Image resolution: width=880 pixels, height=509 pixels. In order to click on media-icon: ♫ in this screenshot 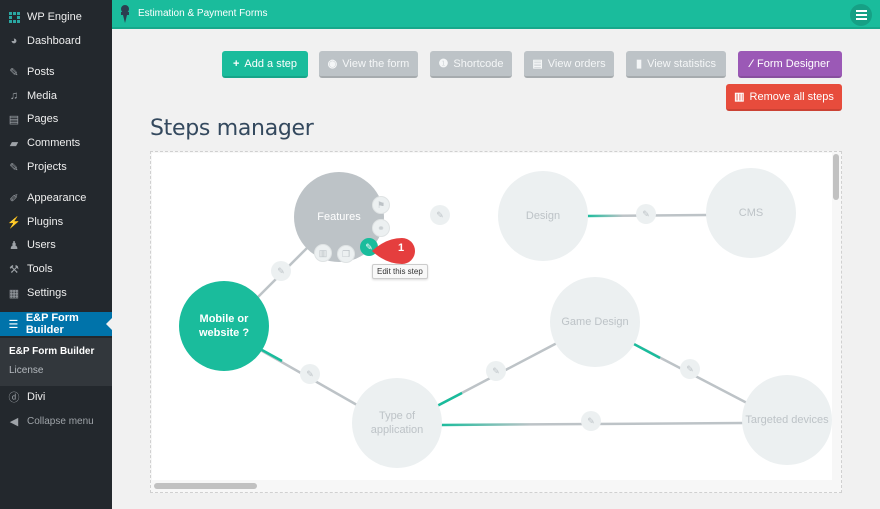, I will do `click(14, 96)`.